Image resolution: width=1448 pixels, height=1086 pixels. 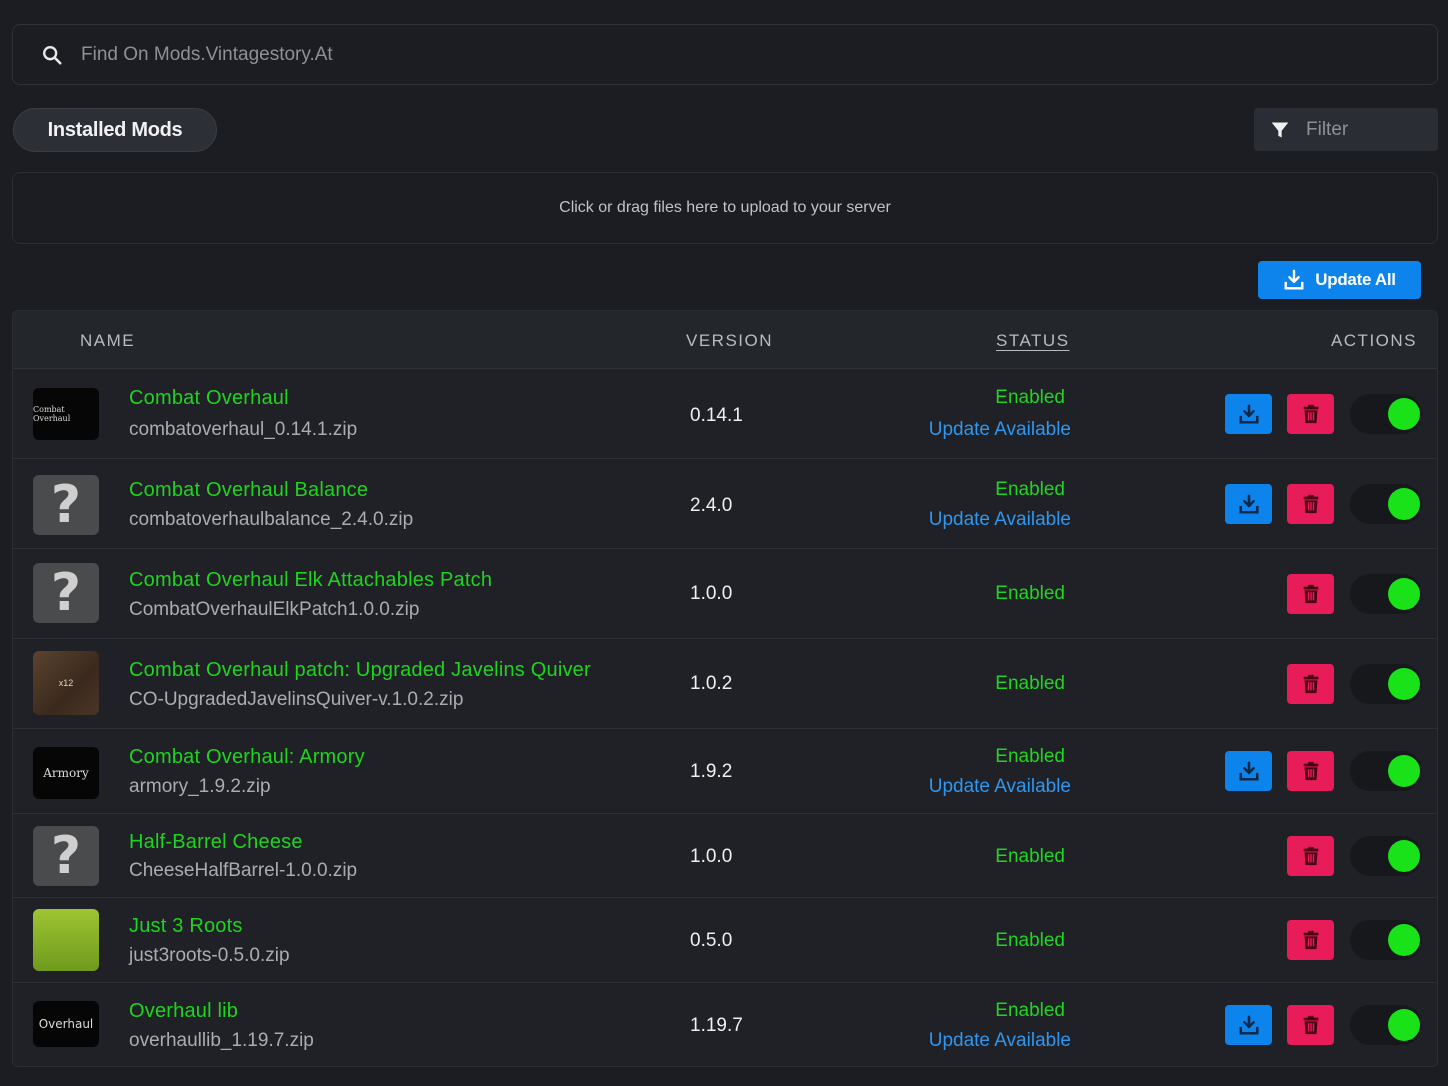 I want to click on mod-filename: overhaullib_1.19.7.zip, so click(x=221, y=1040).